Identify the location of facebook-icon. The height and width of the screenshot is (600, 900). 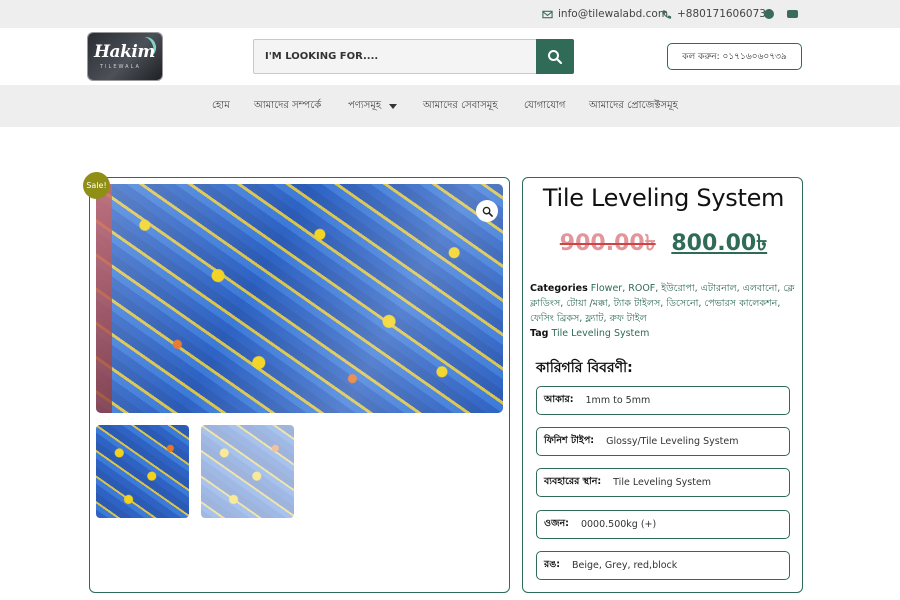
(769, 14).